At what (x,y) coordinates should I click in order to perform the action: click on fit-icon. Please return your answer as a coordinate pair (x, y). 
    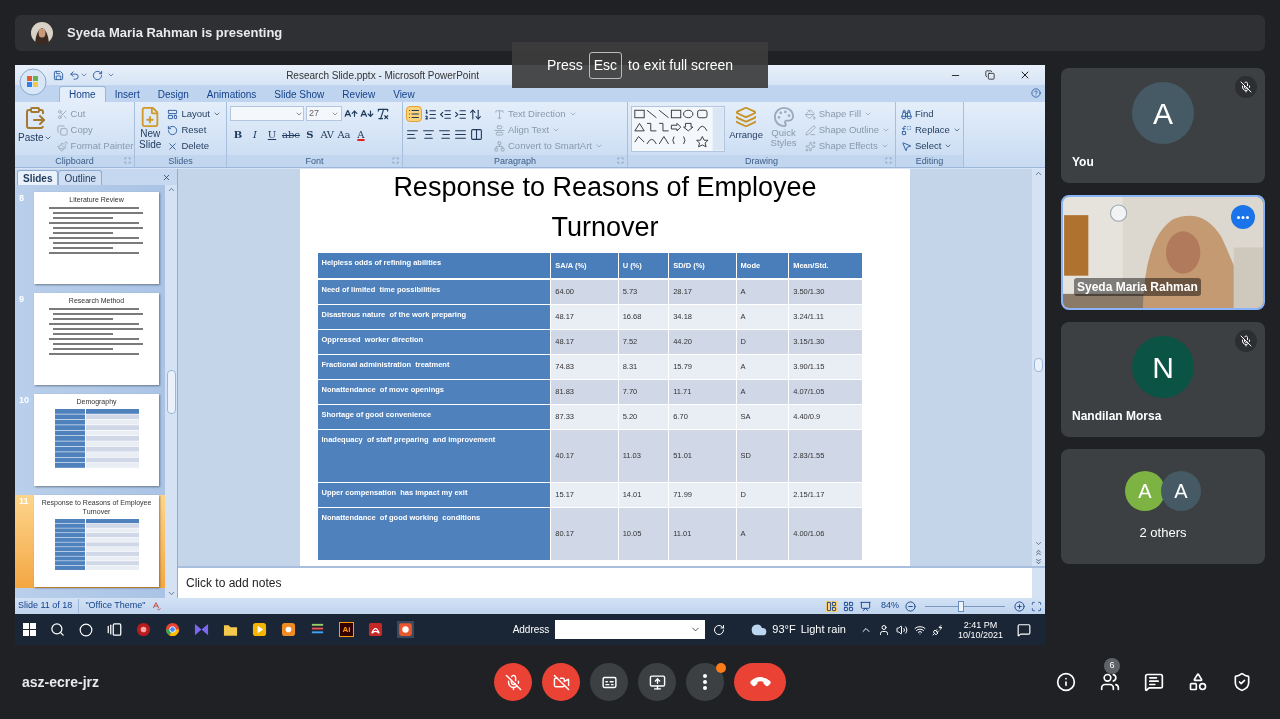
    Looking at the image, I should click on (1036, 606).